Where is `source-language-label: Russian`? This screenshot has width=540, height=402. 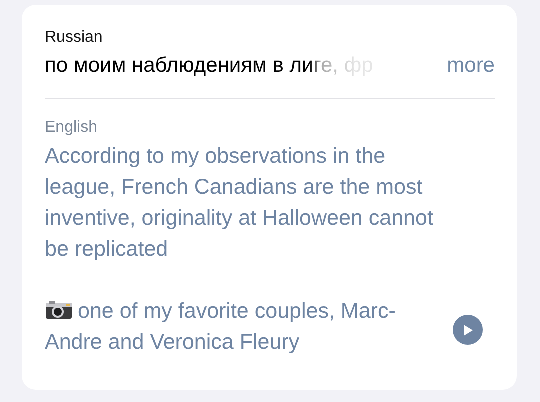
source-language-label: Russian is located at coordinates (74, 38).